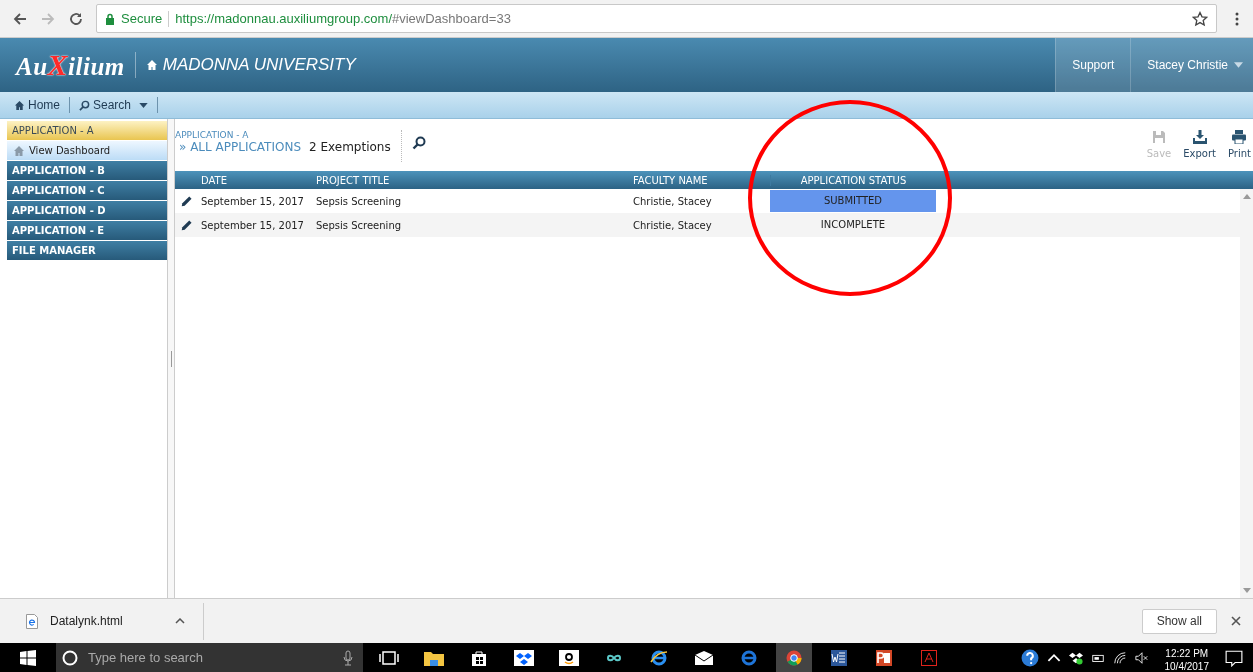 The height and width of the screenshot is (672, 1253). Describe the element at coordinates (28, 657) in the screenshot. I see `windows-start-icon` at that location.